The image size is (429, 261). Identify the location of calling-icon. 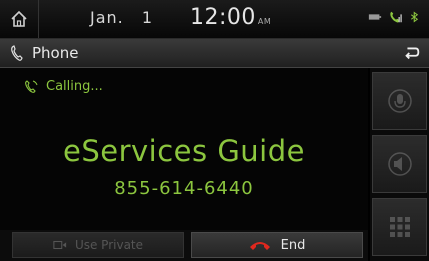
(31, 86).